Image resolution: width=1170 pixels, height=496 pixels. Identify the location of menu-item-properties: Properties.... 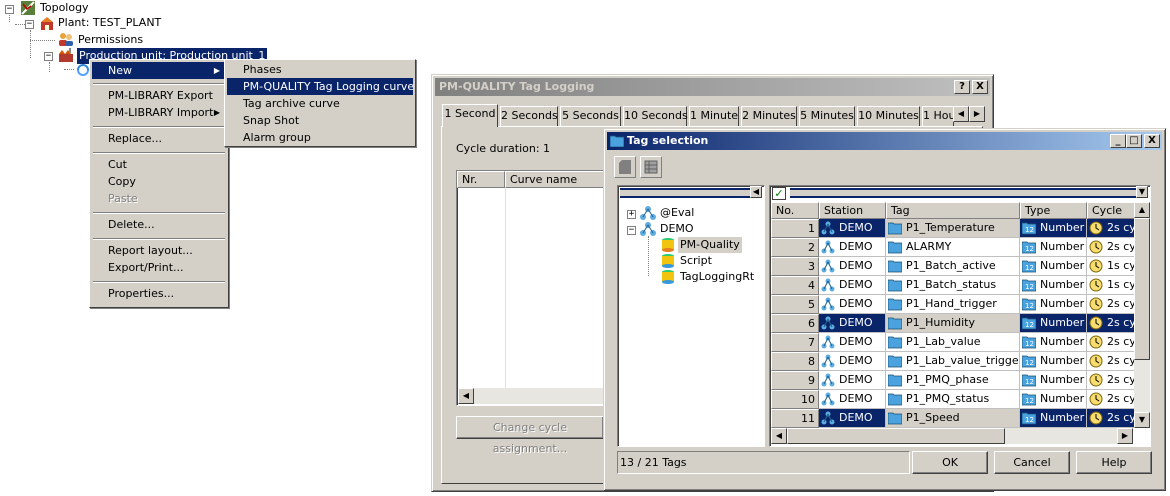
(159, 293).